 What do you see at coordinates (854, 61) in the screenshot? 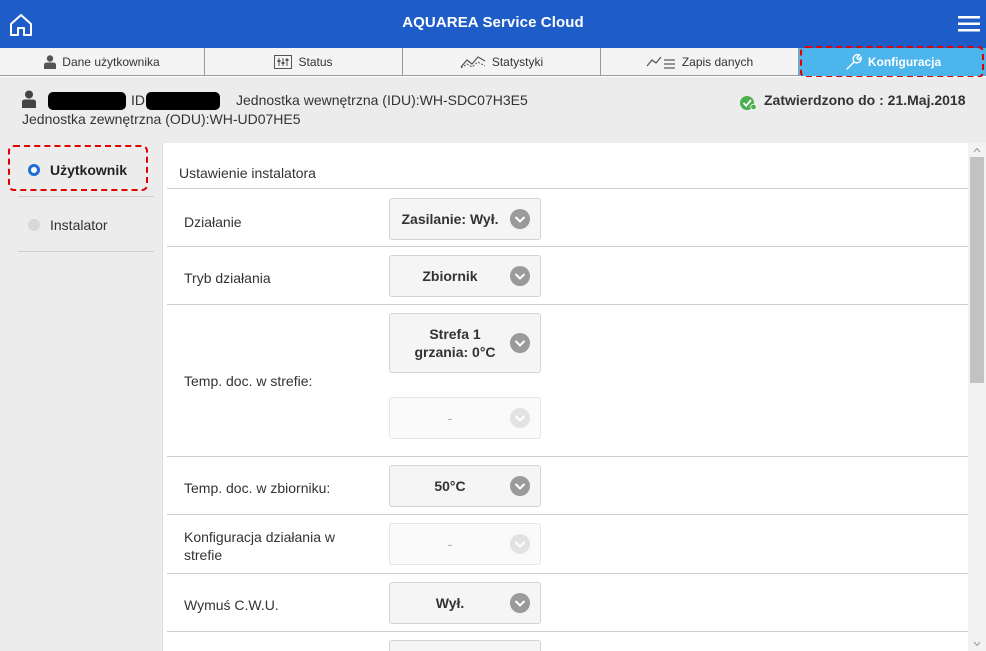
I see `wrench-icon` at bounding box center [854, 61].